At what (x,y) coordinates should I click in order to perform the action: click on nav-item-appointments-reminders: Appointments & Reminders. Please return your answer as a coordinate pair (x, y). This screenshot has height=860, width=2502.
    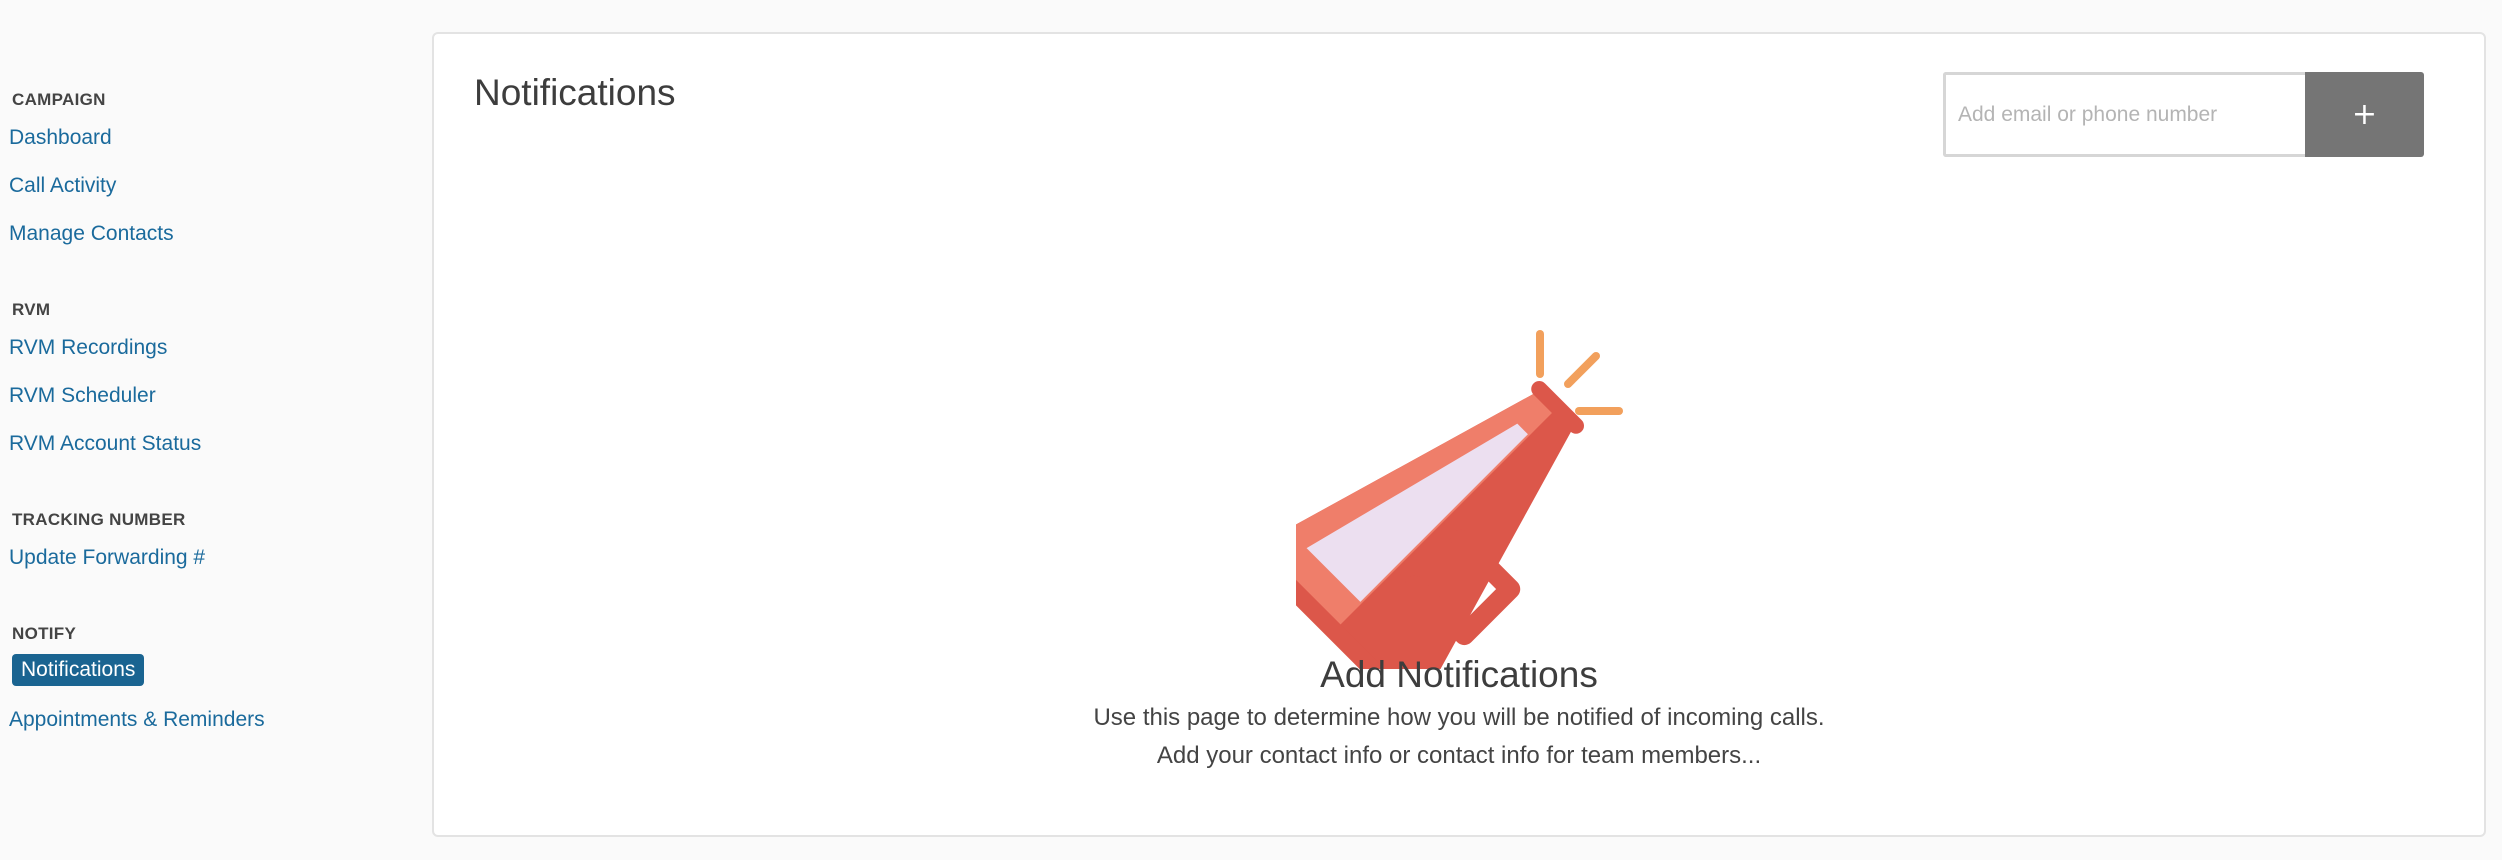
    Looking at the image, I should click on (137, 720).